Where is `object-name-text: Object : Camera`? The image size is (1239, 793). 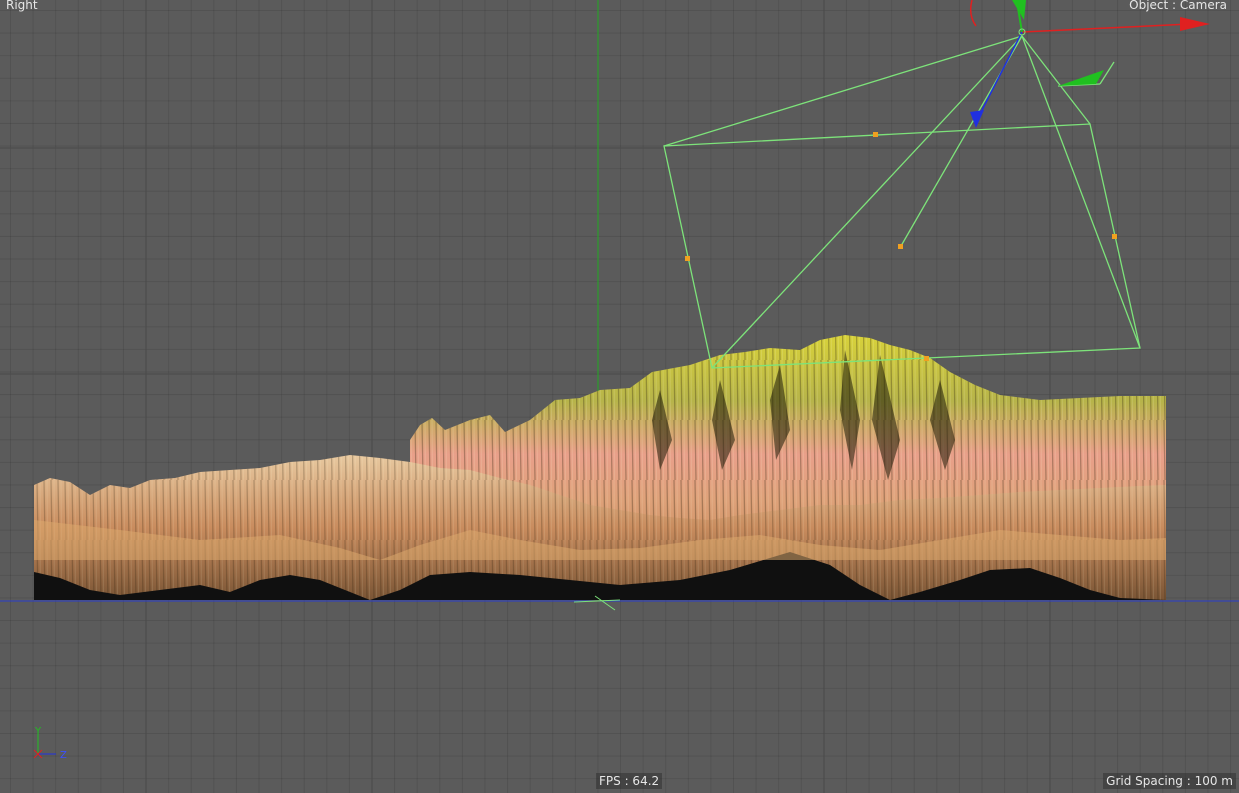
object-name-text: Object : Camera is located at coordinates (1178, 6).